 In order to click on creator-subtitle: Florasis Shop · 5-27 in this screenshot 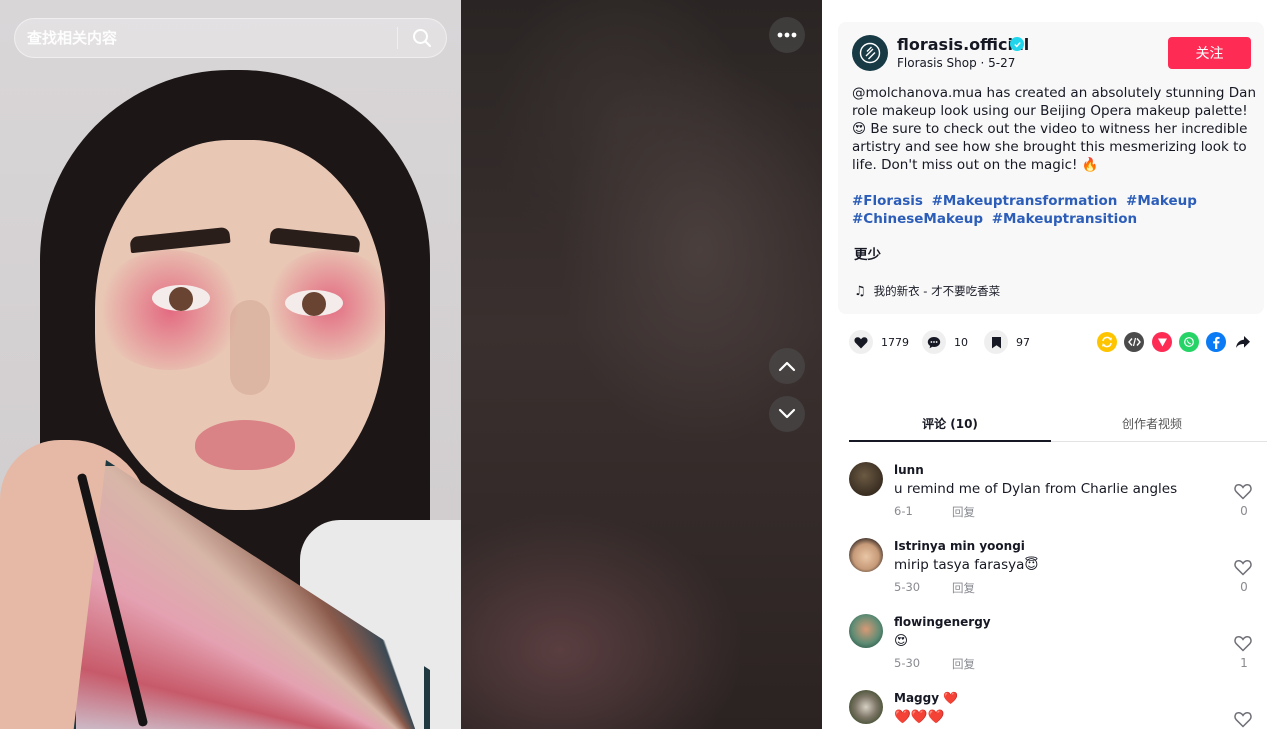, I will do `click(956, 63)`.